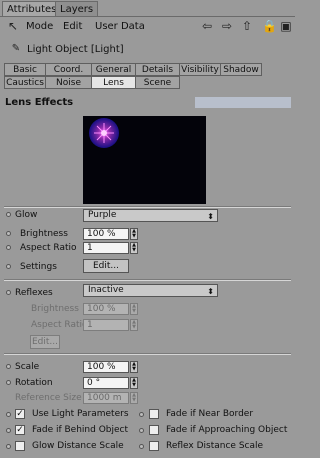 This screenshot has height=458, width=320. What do you see at coordinates (215, 446) in the screenshot?
I see `reflex-distance-scale-label: Reflex Distance Scale` at bounding box center [215, 446].